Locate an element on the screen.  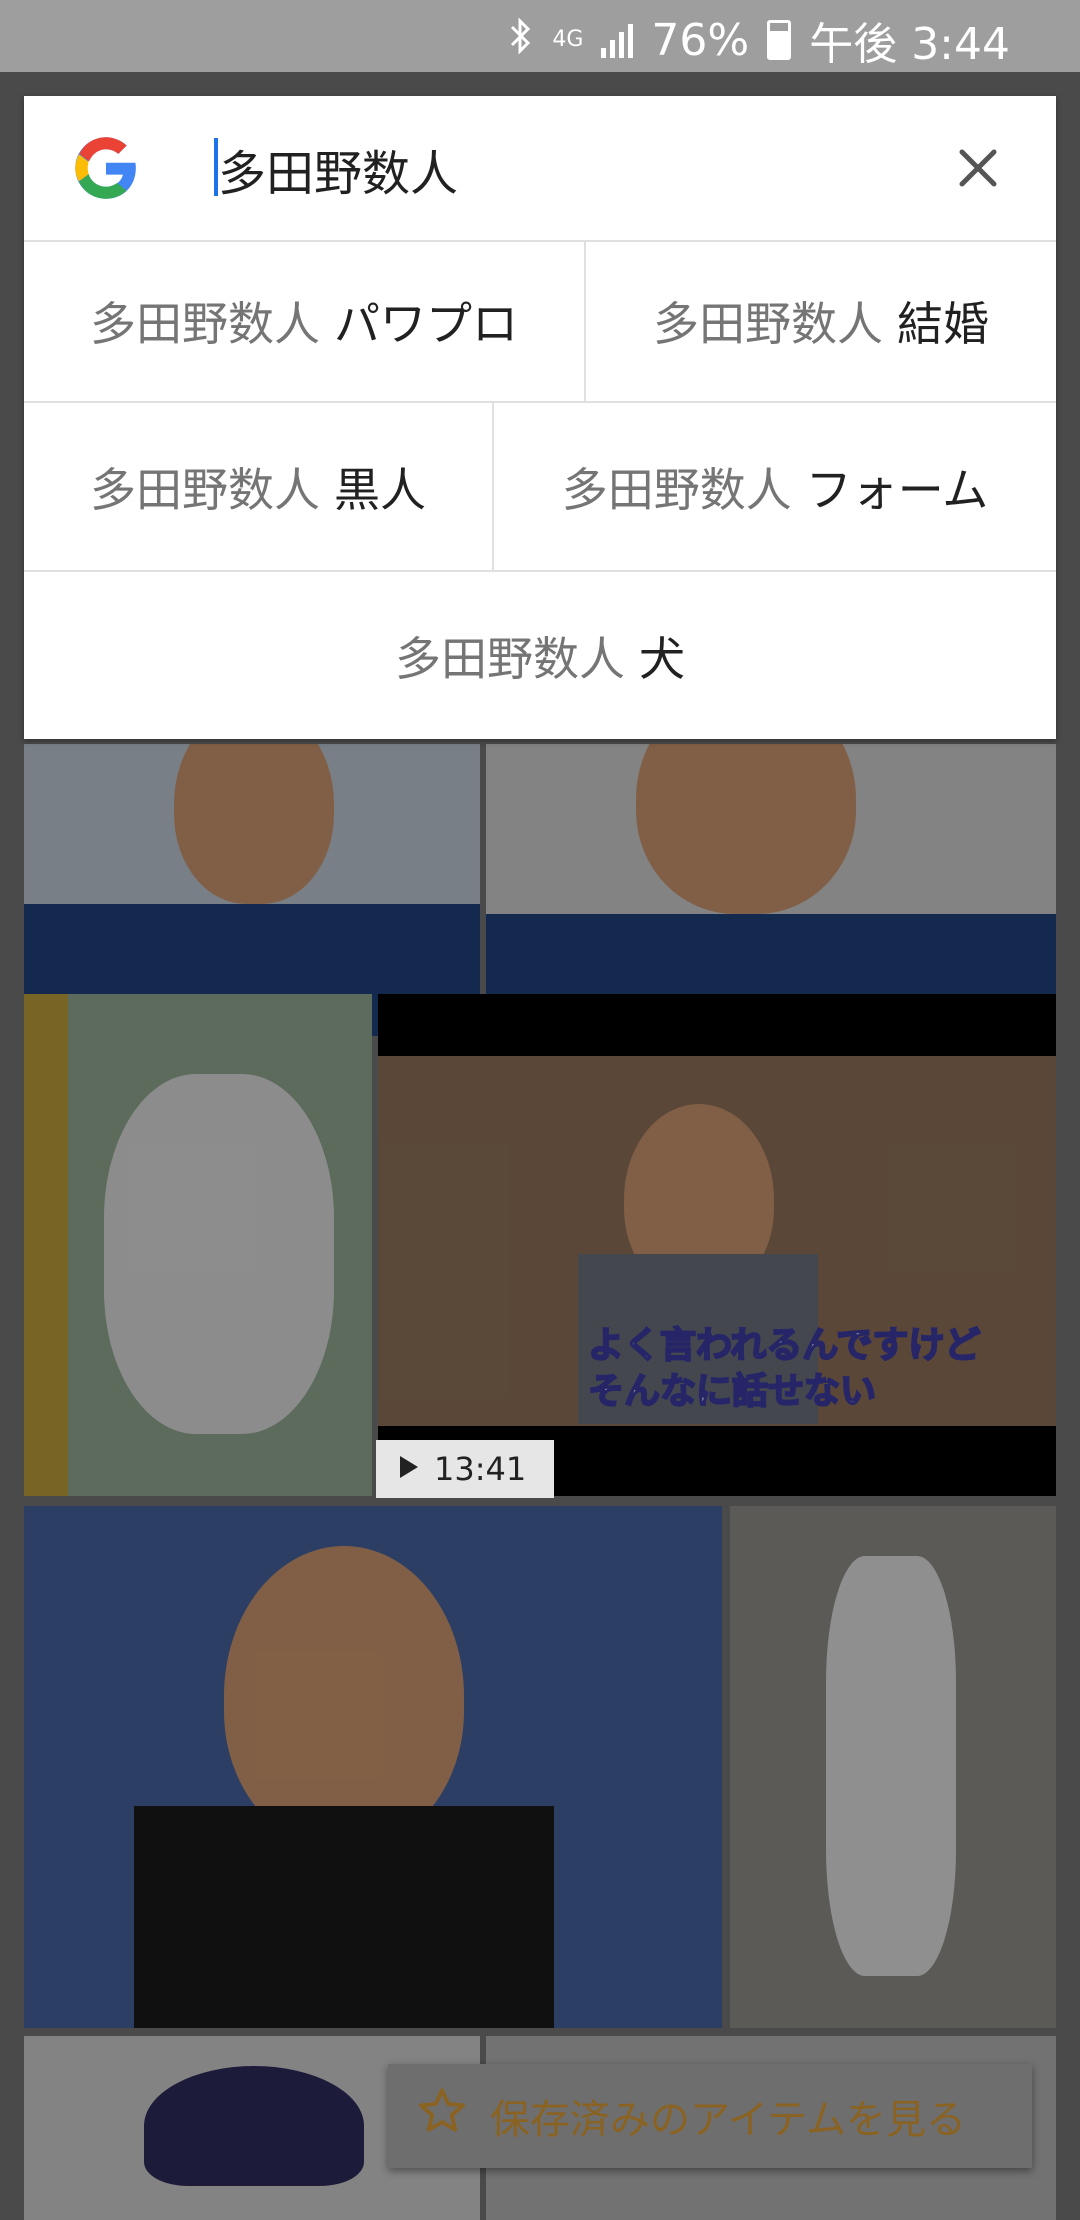
star-icon is located at coordinates (442, 2116).